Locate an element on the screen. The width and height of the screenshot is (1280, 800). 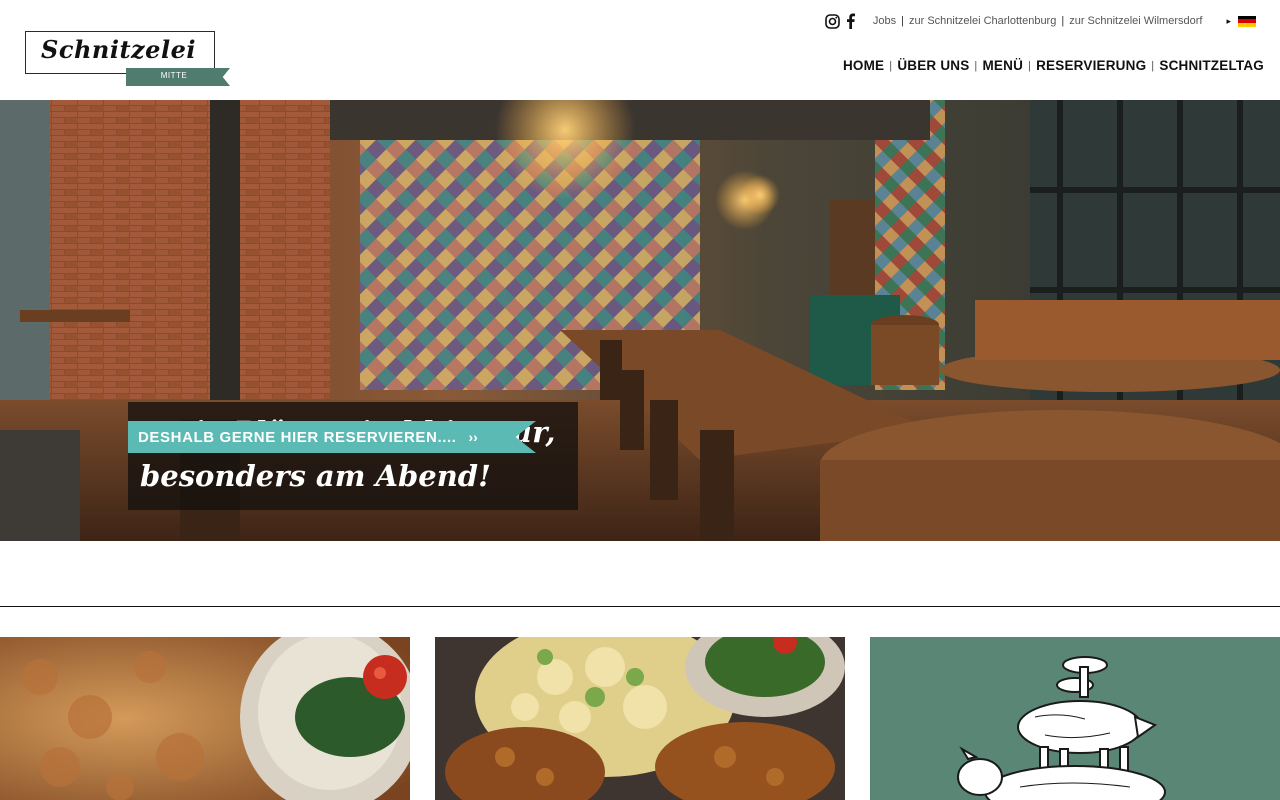
german-flag-icon is located at coordinates (1247, 21).